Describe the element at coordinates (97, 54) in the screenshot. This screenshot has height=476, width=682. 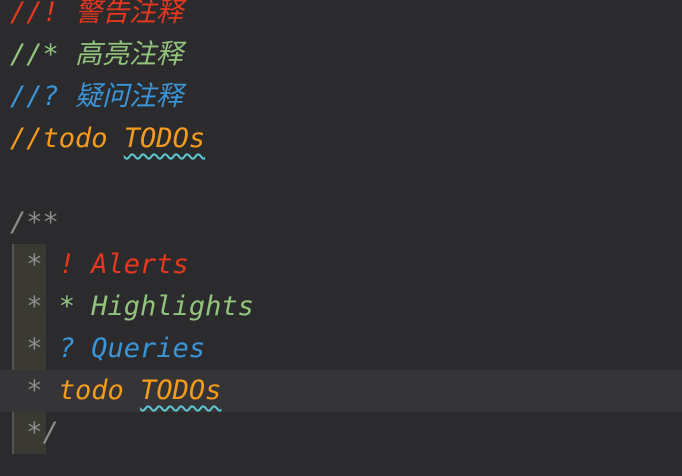
I see `code-token: //* 高亮注释` at that location.